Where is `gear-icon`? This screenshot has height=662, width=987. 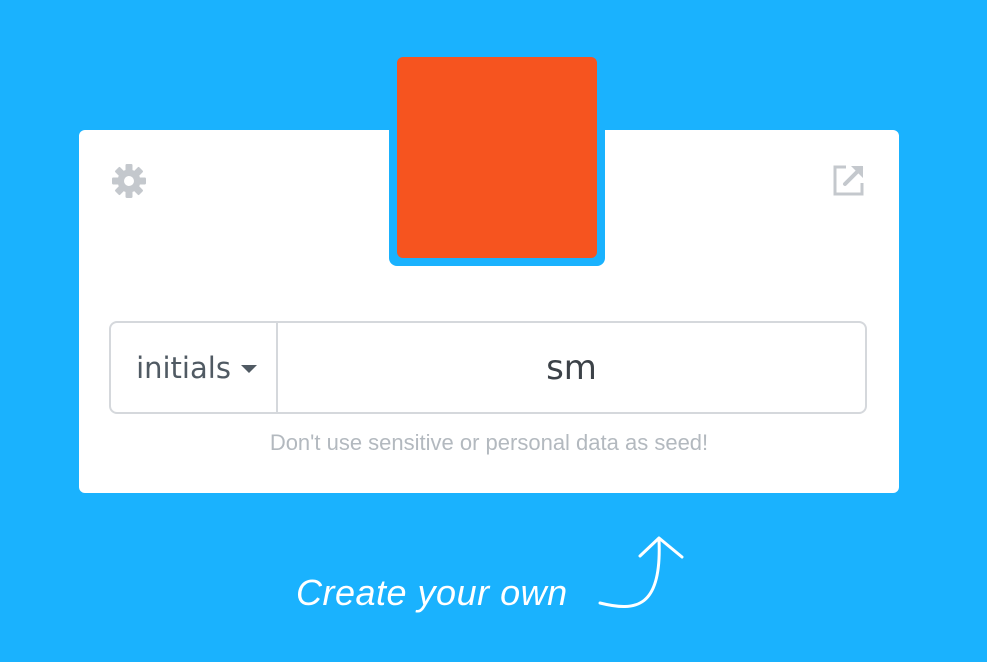
gear-icon is located at coordinates (129, 181).